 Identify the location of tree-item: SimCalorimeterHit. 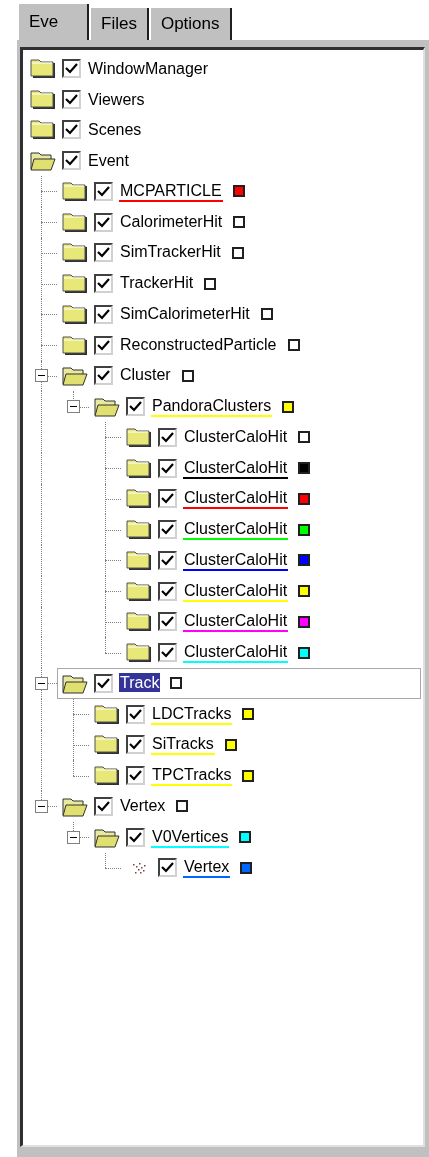
(185, 314).